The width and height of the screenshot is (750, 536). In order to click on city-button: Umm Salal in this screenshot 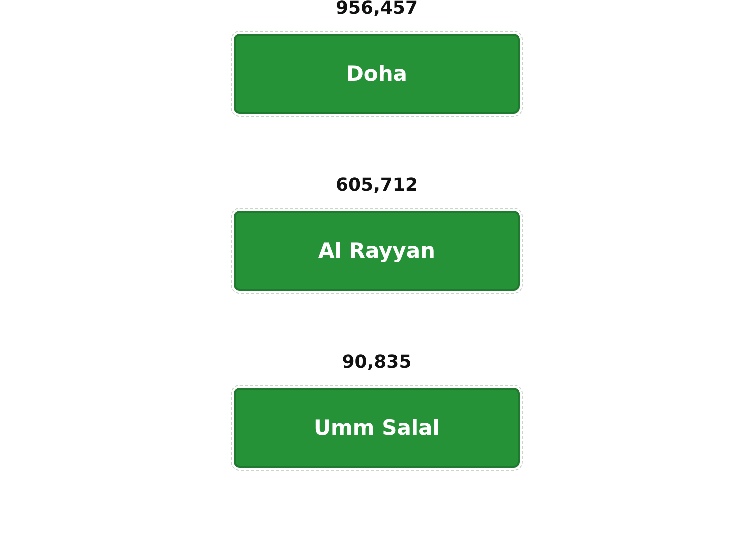, I will do `click(377, 428)`.